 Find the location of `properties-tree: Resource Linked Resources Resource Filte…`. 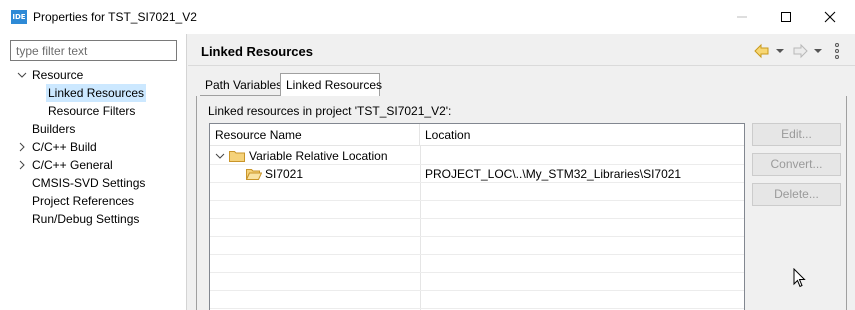

properties-tree: Resource Linked Resources Resource Filte… is located at coordinates (93, 147).